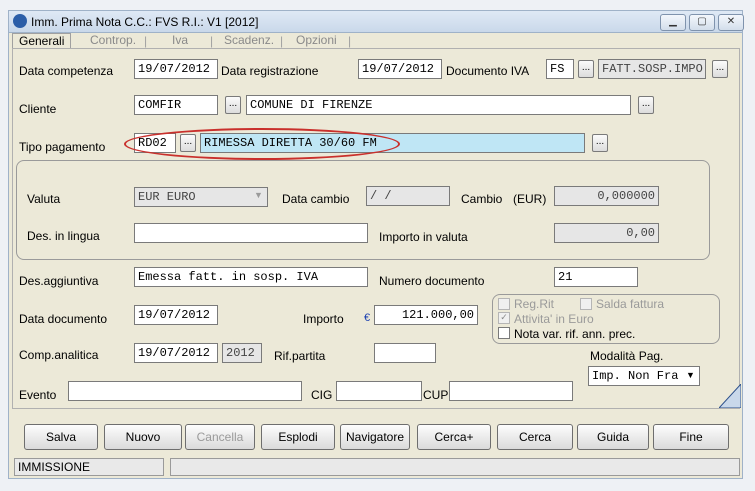 The height and width of the screenshot is (491, 755). Describe the element at coordinates (596, 277) in the screenshot. I see `numero-documento-field: 21` at that location.